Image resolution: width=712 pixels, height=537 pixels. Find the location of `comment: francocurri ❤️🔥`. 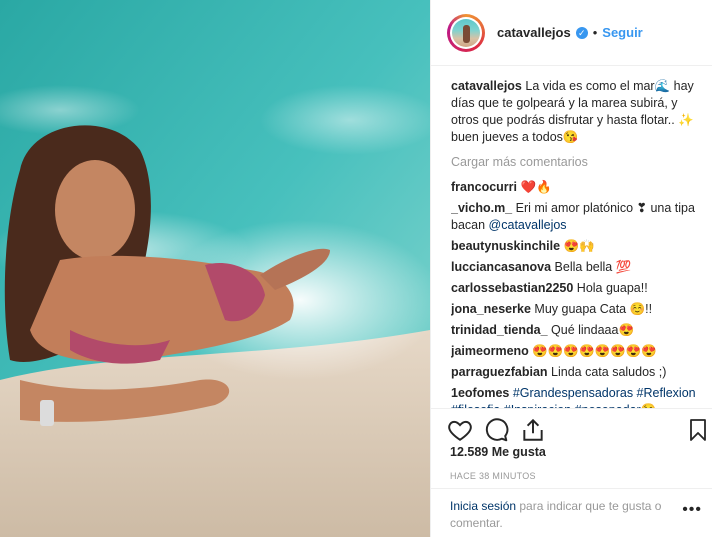

comment: francocurri ❤️🔥 is located at coordinates (576, 187).